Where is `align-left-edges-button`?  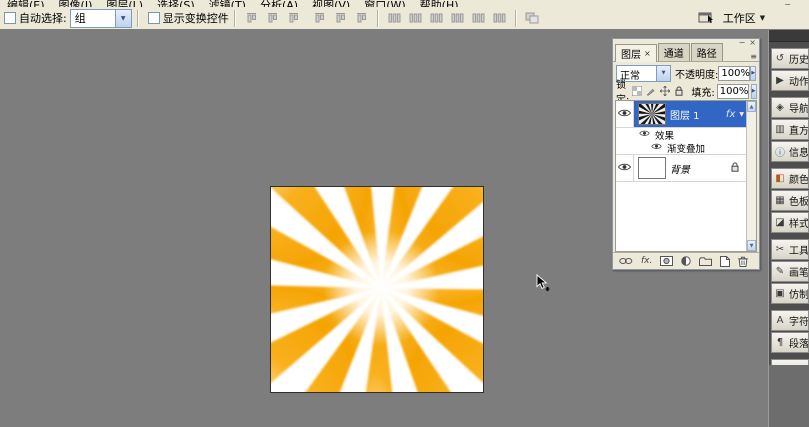
align-left-edges-button is located at coordinates (319, 18).